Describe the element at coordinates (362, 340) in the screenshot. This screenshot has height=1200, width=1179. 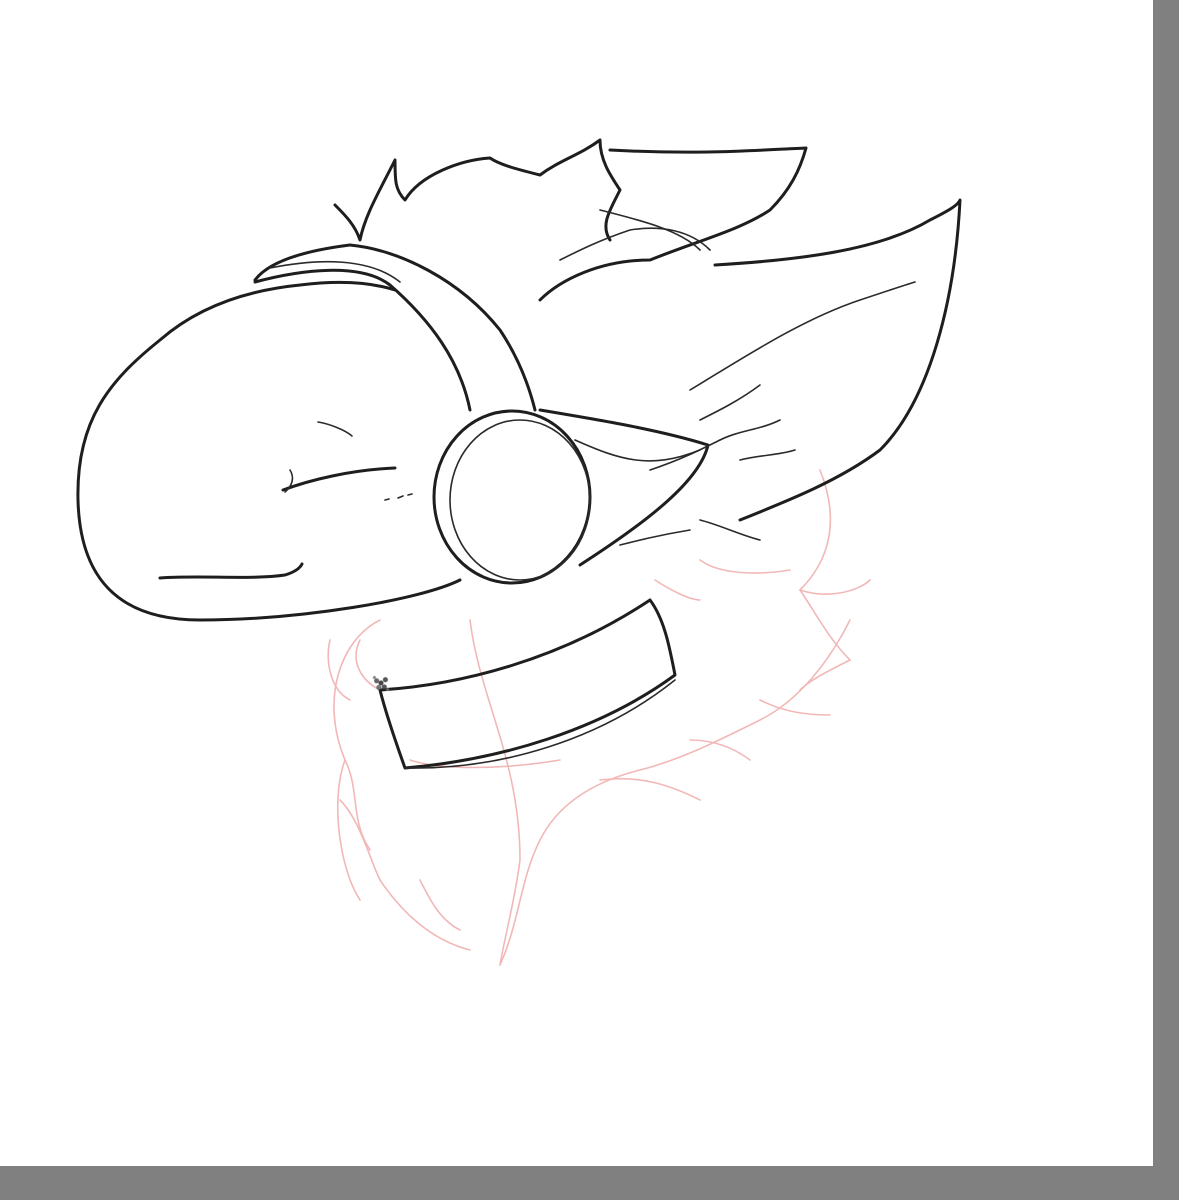
I see `headphone-band` at that location.